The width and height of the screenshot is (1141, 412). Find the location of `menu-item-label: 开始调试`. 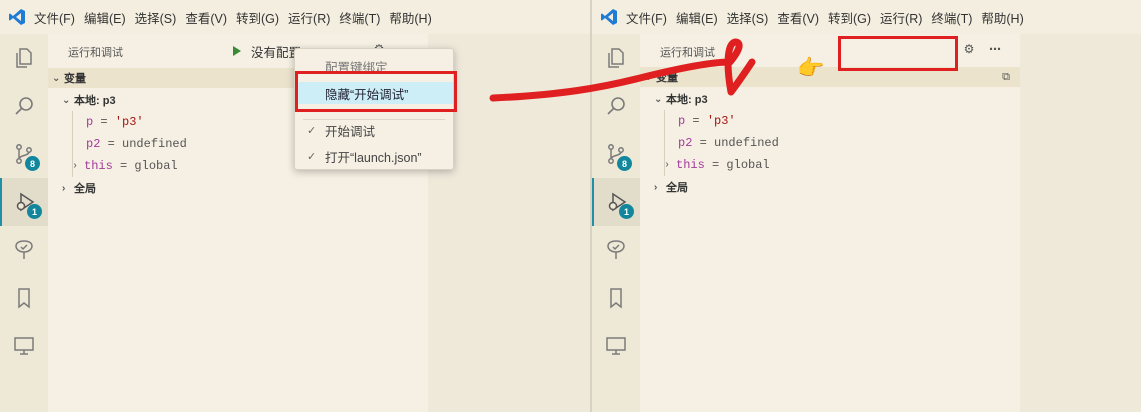

menu-item-label: 开始调试 is located at coordinates (350, 131).